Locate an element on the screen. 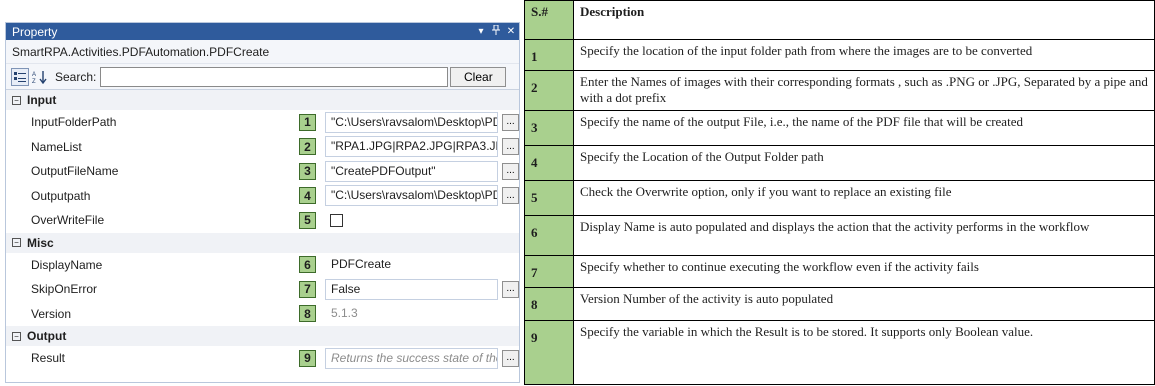  search-label: Search: is located at coordinates (76, 76).